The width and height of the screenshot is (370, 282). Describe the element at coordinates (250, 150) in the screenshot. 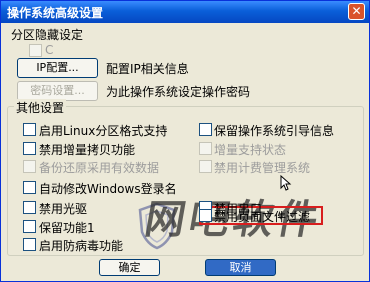

I see `option-label: 增量支持状态` at that location.